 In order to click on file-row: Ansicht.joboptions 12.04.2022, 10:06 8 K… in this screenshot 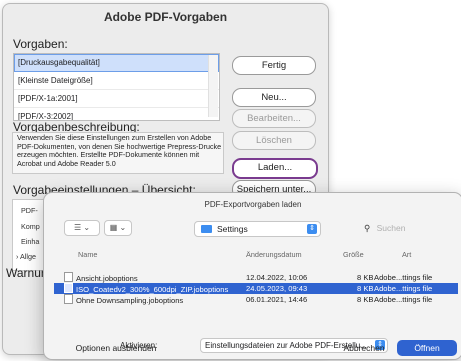, I will do `click(256, 277)`.